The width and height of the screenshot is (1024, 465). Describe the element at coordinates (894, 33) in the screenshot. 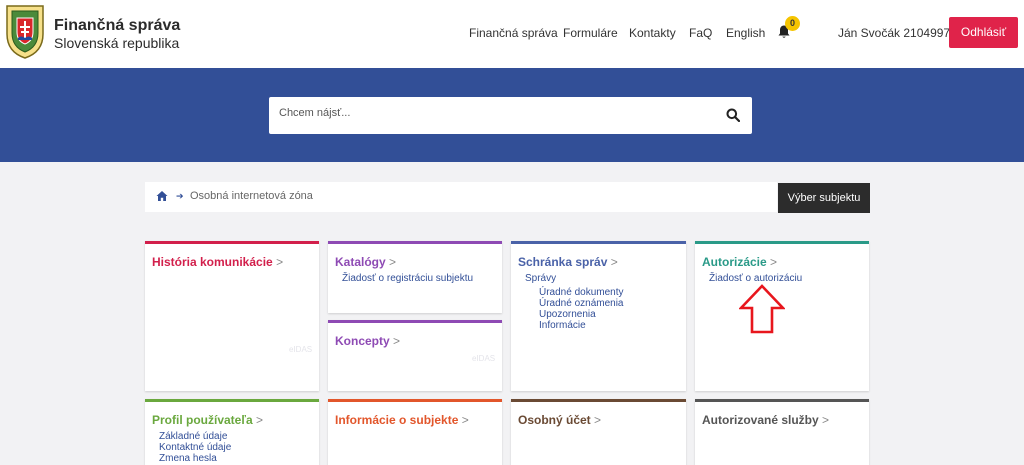

I see `user-name: Ján Svočák 2104997` at that location.